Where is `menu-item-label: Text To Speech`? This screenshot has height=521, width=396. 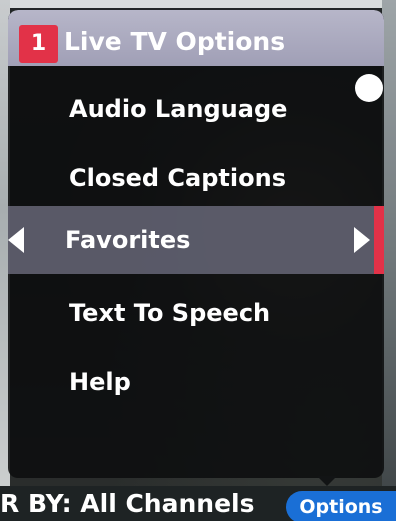
menu-item-label: Text To Speech is located at coordinates (170, 313).